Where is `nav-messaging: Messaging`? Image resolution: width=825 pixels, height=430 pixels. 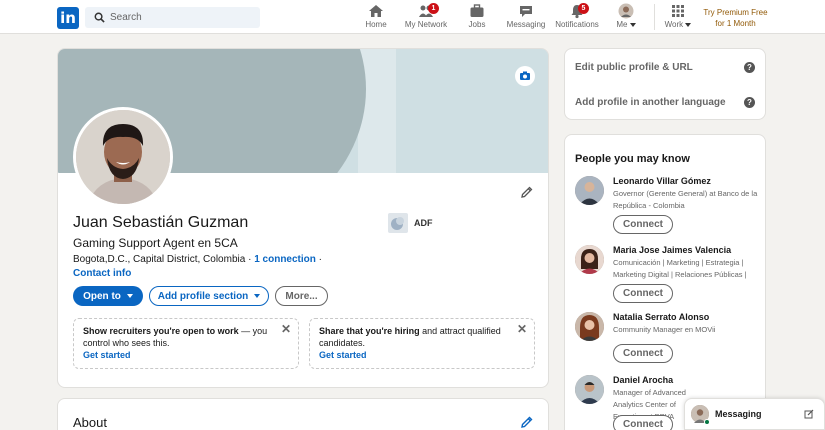 nav-messaging: Messaging is located at coordinates (526, 16).